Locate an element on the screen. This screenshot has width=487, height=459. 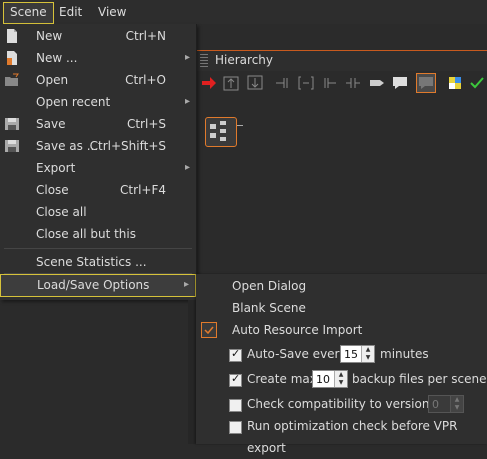
menu-item-label: Open is located at coordinates (52, 80).